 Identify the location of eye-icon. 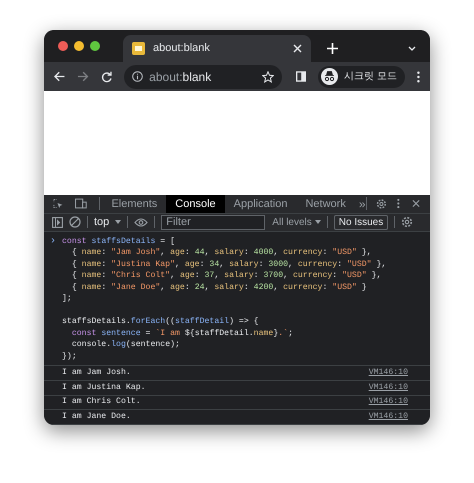
(141, 222).